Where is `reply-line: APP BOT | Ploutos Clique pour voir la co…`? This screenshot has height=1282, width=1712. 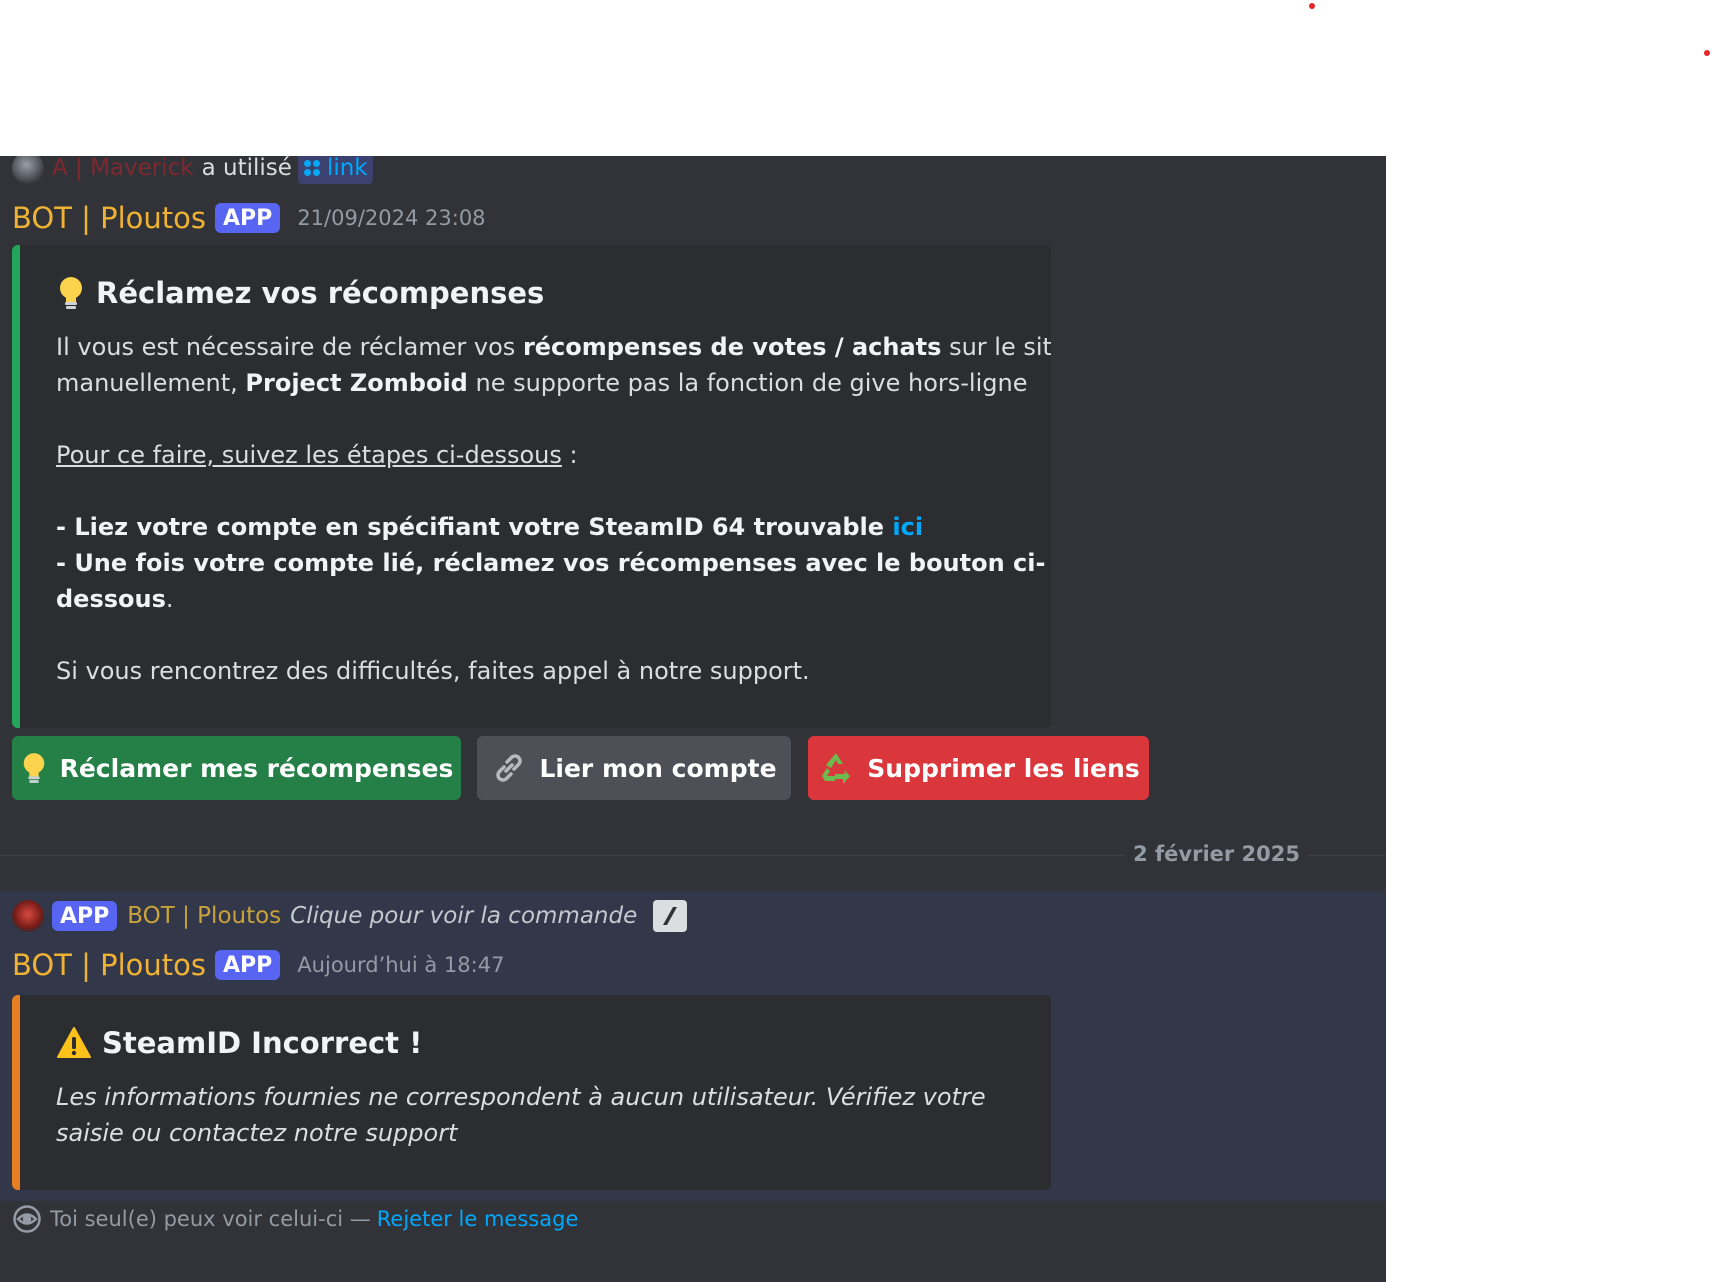
reply-line: APP BOT | Ploutos Clique pour voir la co… is located at coordinates (350, 916).